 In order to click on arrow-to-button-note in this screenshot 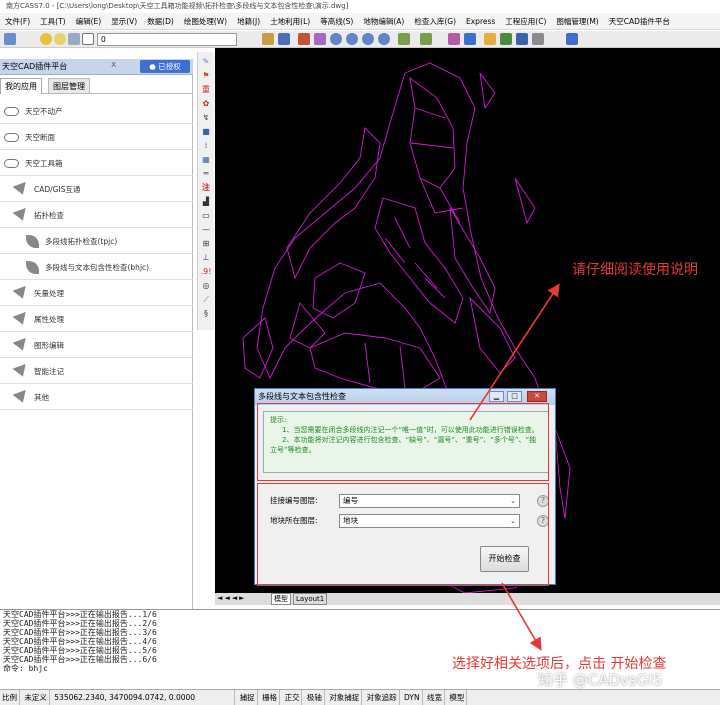, I will do `click(521, 616)`.